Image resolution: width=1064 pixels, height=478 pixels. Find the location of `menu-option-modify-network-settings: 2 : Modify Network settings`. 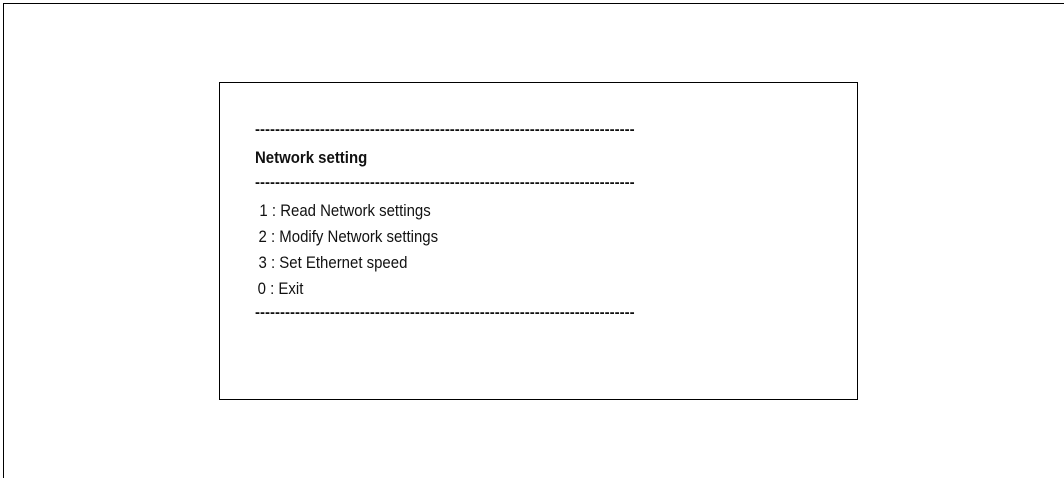

menu-option-modify-network-settings: 2 : Modify Network settings is located at coordinates (501, 237).